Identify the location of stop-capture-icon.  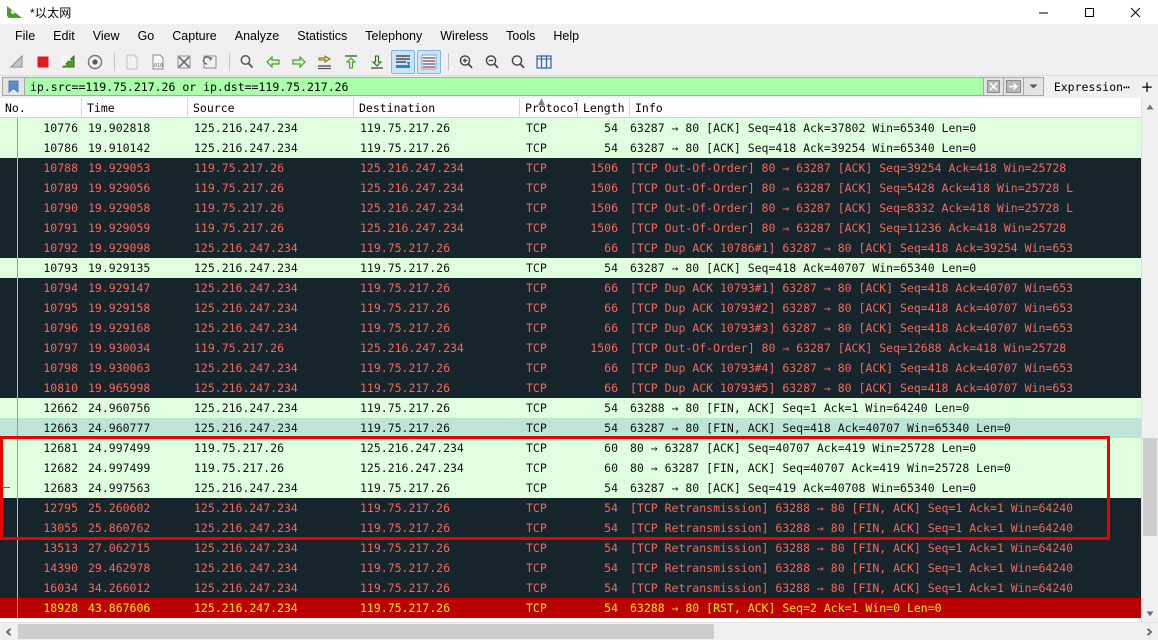
(43, 62).